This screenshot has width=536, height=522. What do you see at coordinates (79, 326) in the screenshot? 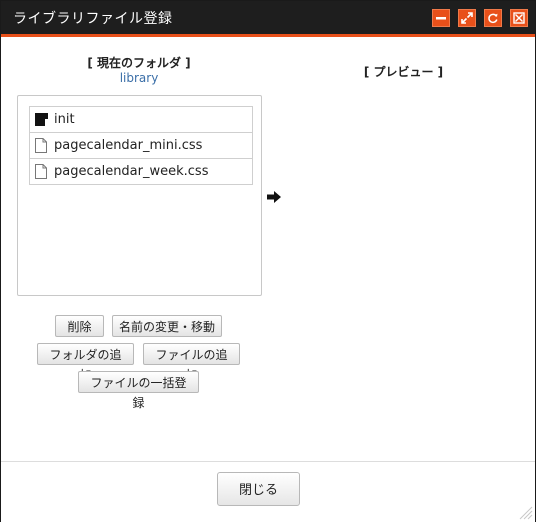
I see `delete-button: 削除` at bounding box center [79, 326].